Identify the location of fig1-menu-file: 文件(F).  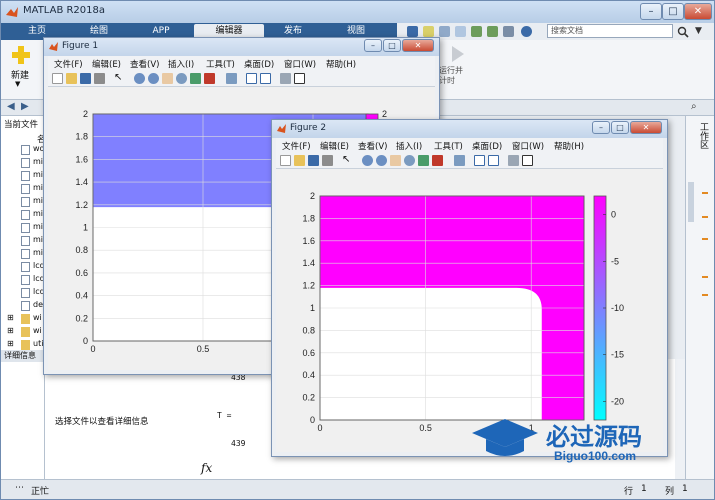
(68, 64).